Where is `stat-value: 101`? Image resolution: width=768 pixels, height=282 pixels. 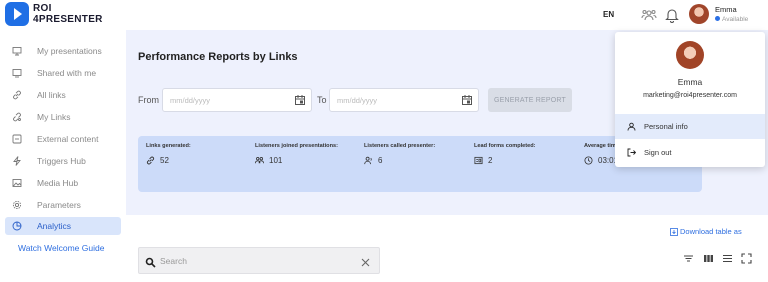
stat-value: 101 is located at coordinates (276, 160).